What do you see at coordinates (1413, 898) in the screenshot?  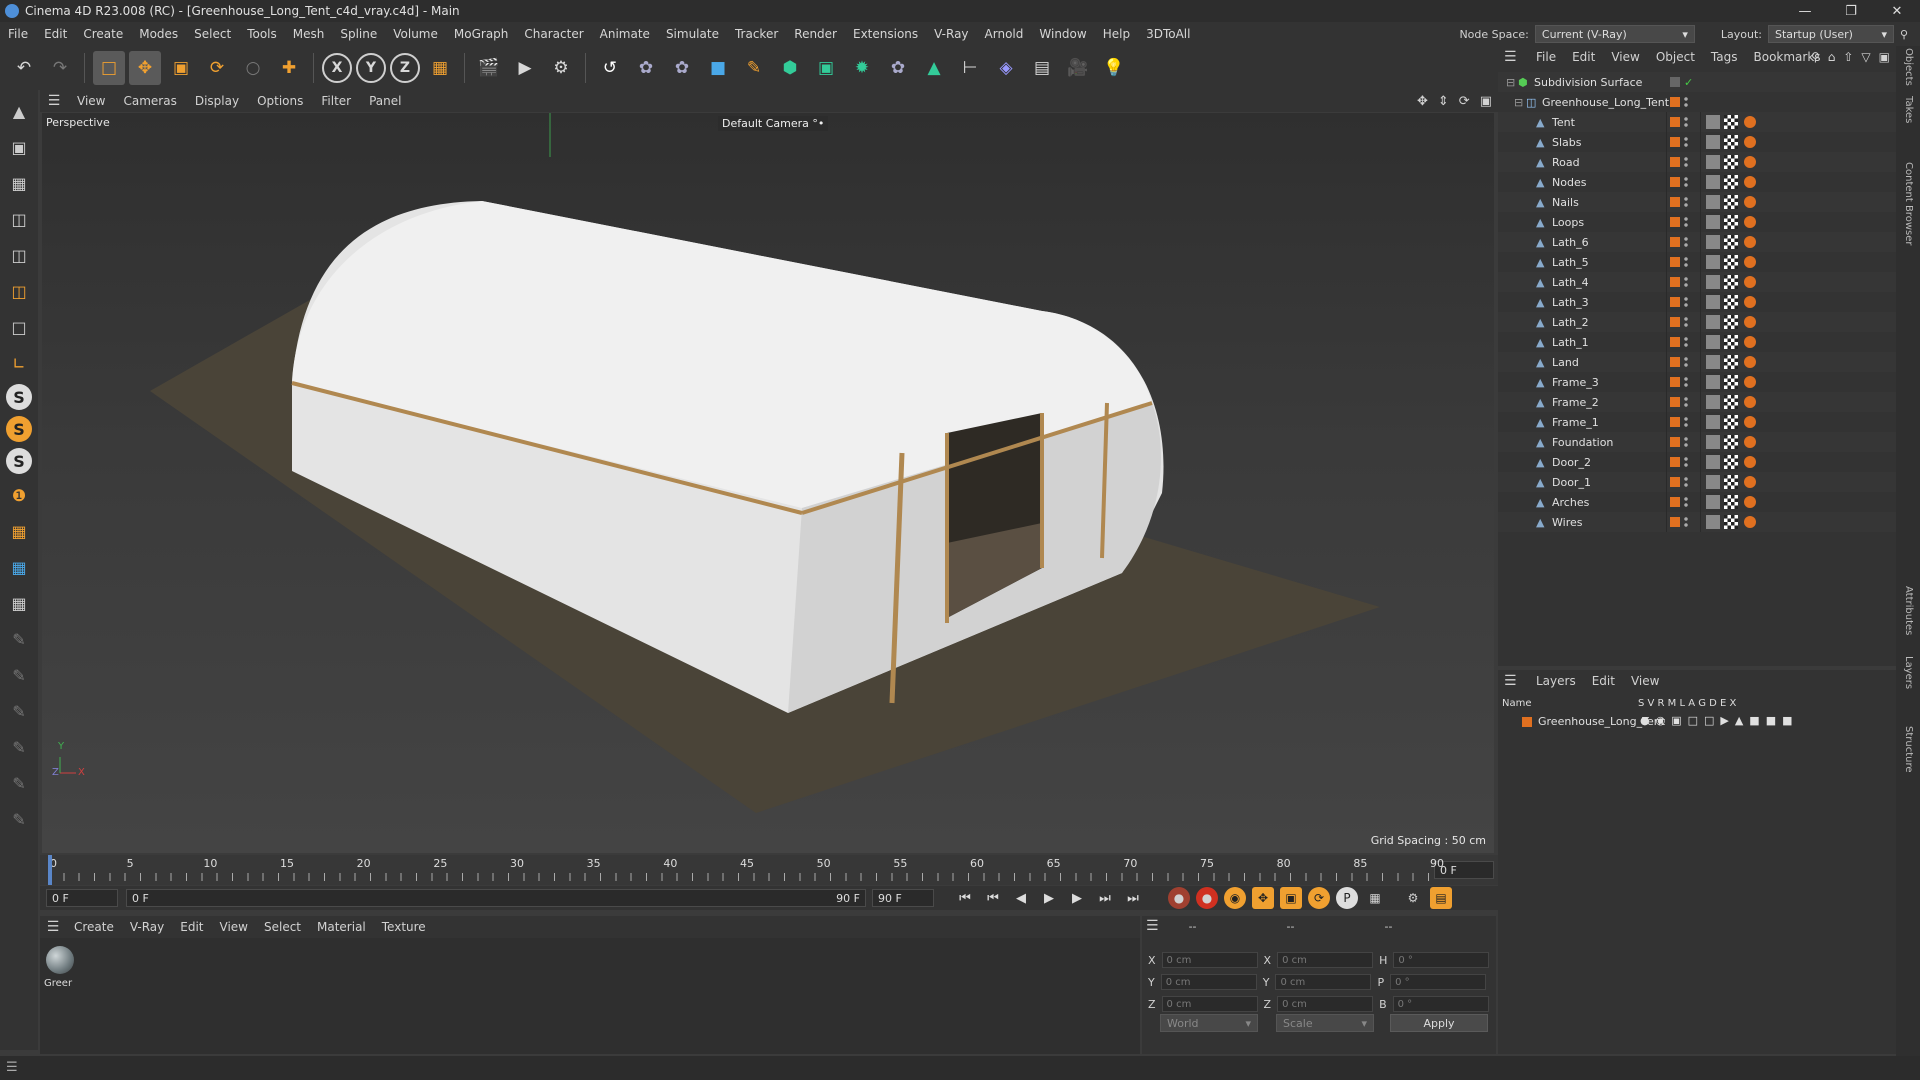 I see `scheme-icon: ⚙` at bounding box center [1413, 898].